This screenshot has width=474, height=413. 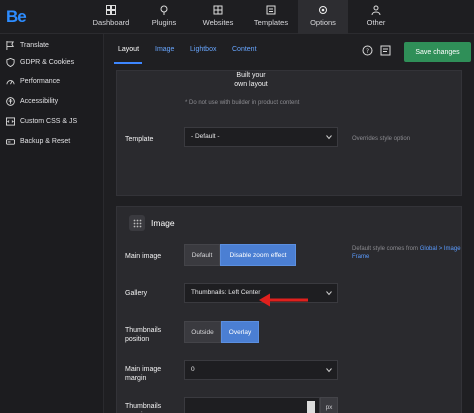 What do you see at coordinates (163, 223) in the screenshot?
I see `image-section-title: Image` at bounding box center [163, 223].